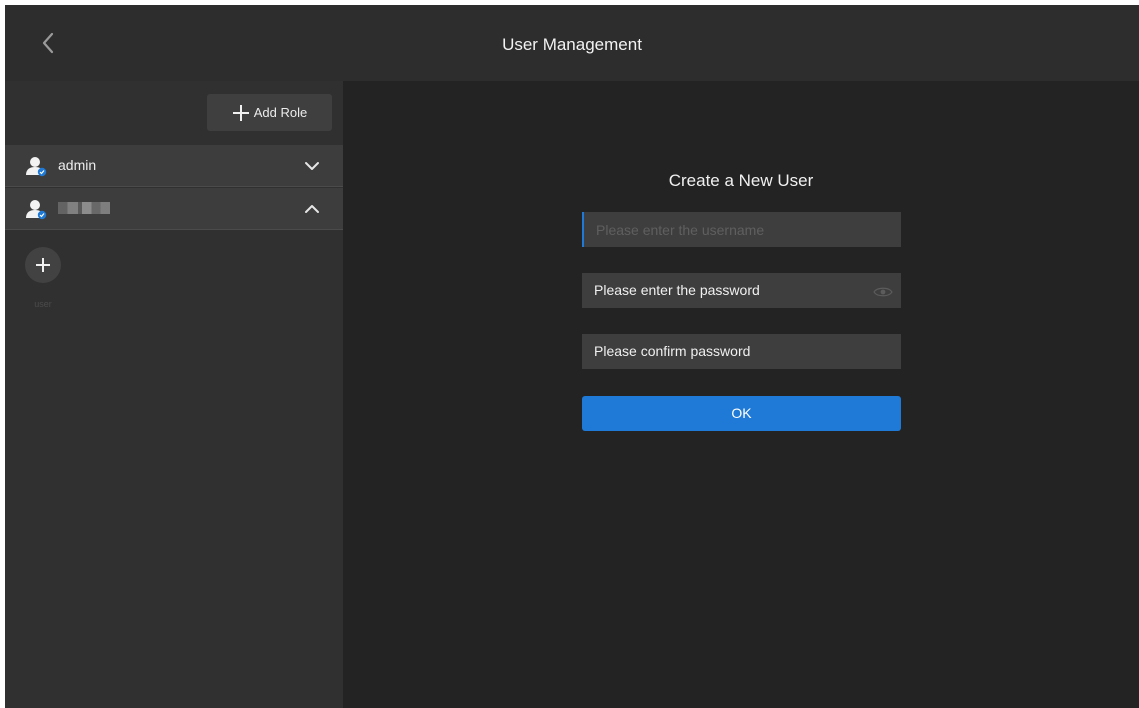 This screenshot has height=708, width=1139. What do you see at coordinates (677, 290) in the screenshot?
I see `password-placeholder: Please enter the password` at bounding box center [677, 290].